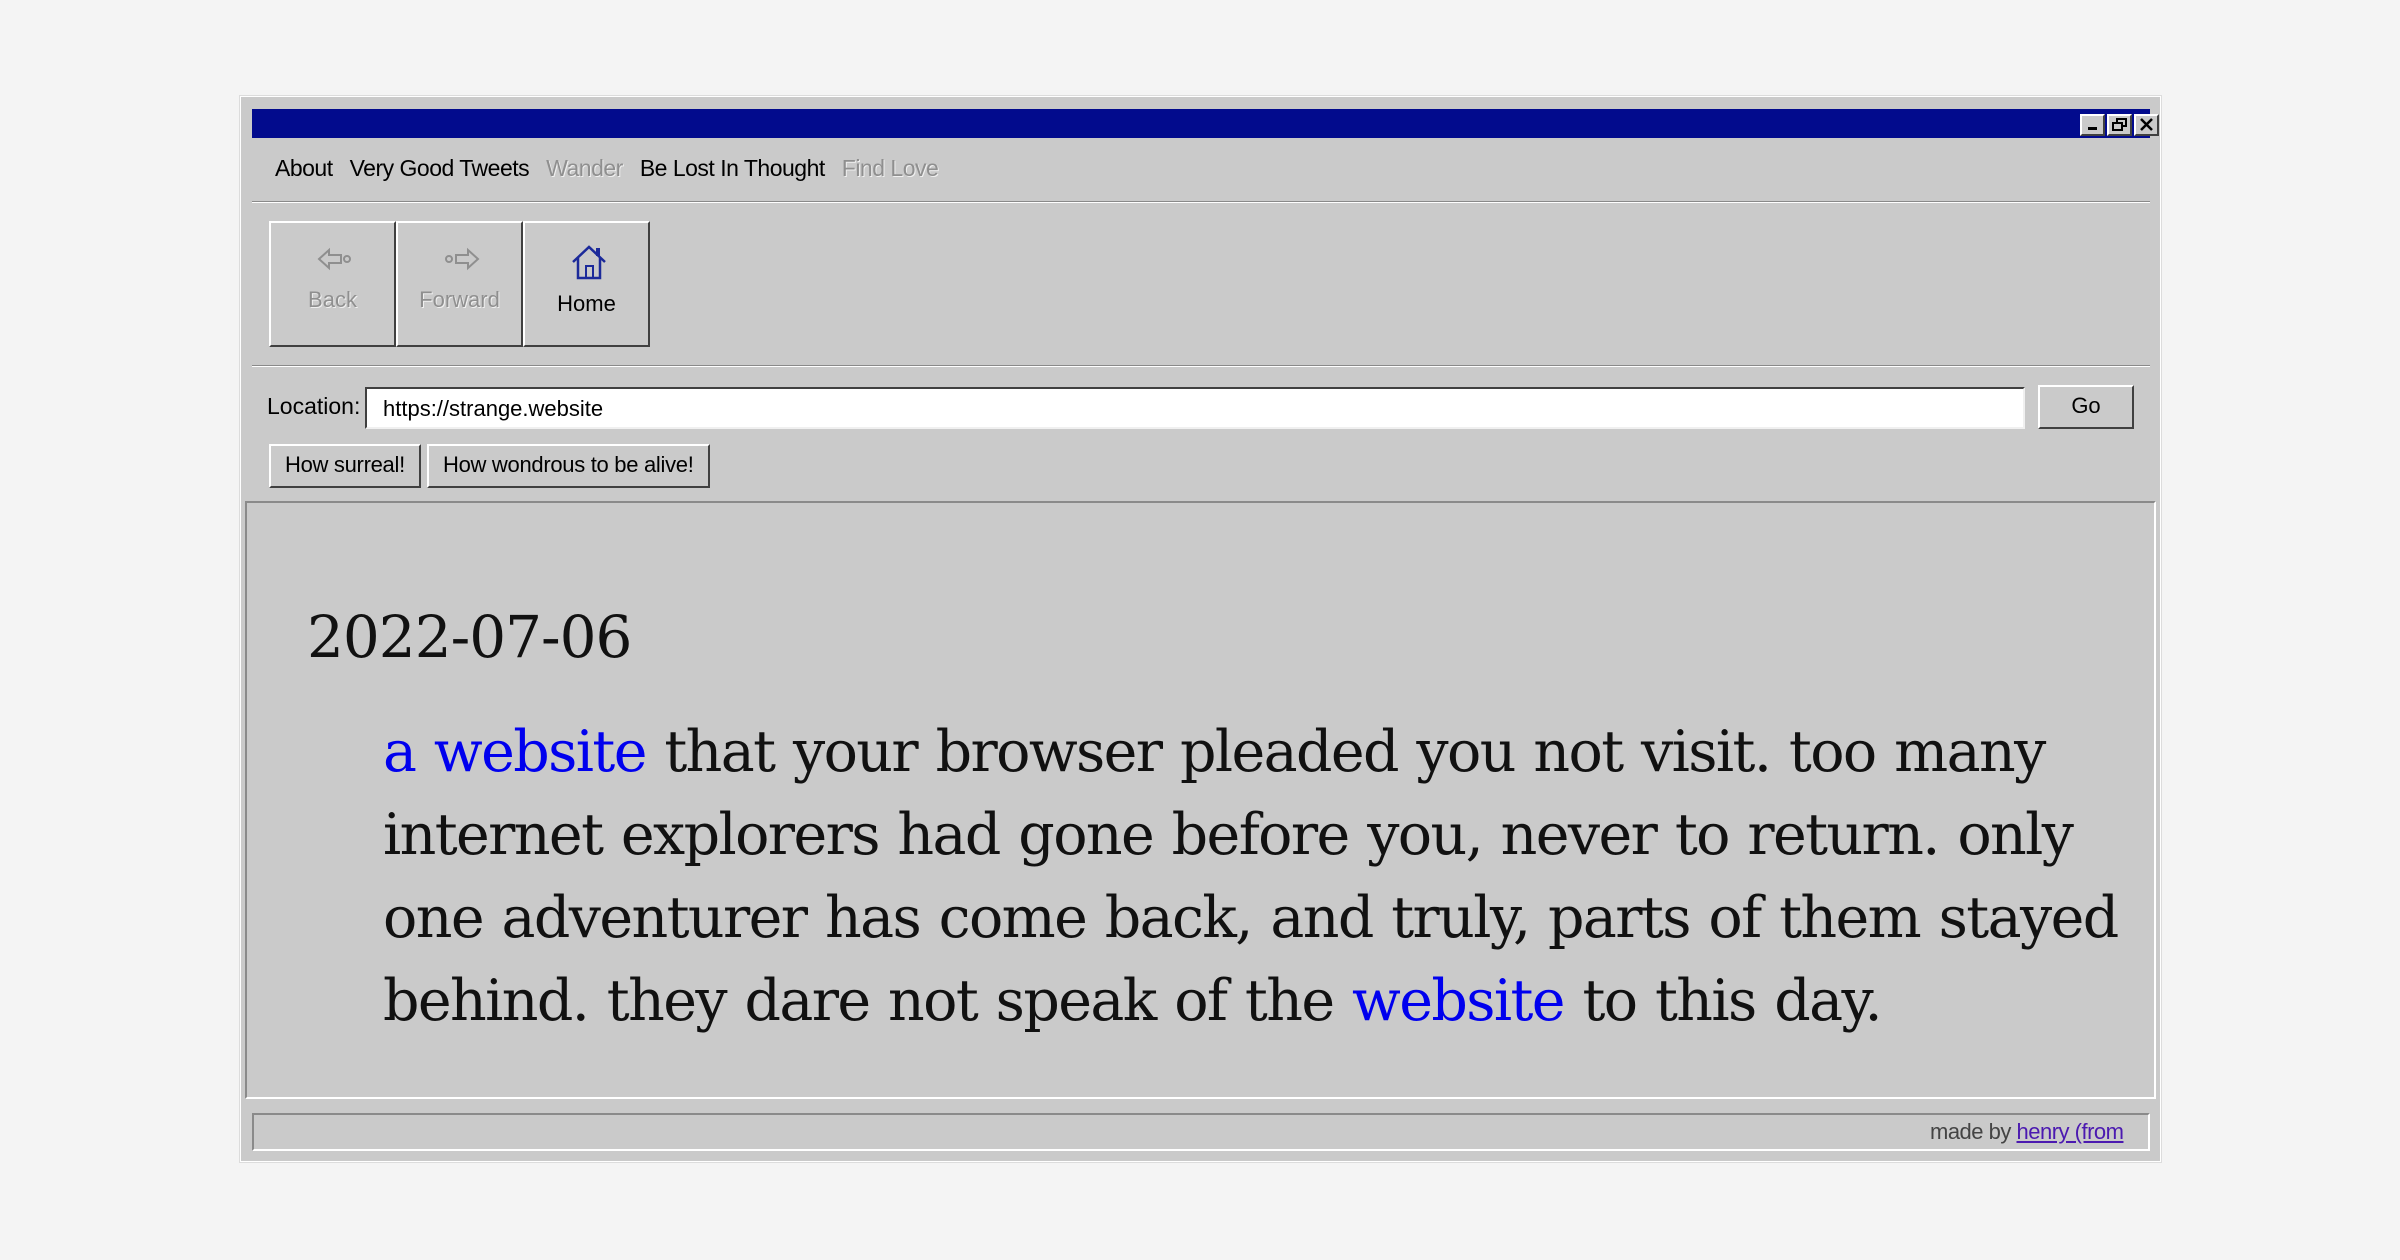 The image size is (2400, 1260). Describe the element at coordinates (586, 303) in the screenshot. I see `home-label: Home` at that location.